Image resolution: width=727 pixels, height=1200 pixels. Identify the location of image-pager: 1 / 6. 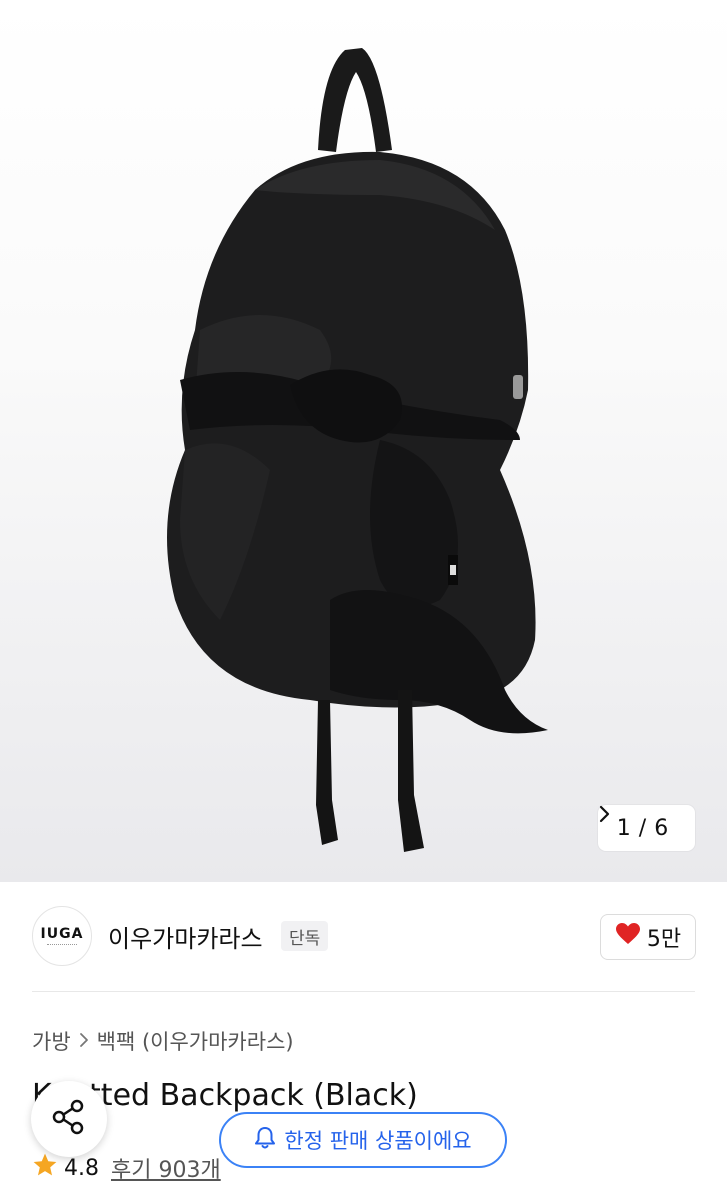
(646, 828).